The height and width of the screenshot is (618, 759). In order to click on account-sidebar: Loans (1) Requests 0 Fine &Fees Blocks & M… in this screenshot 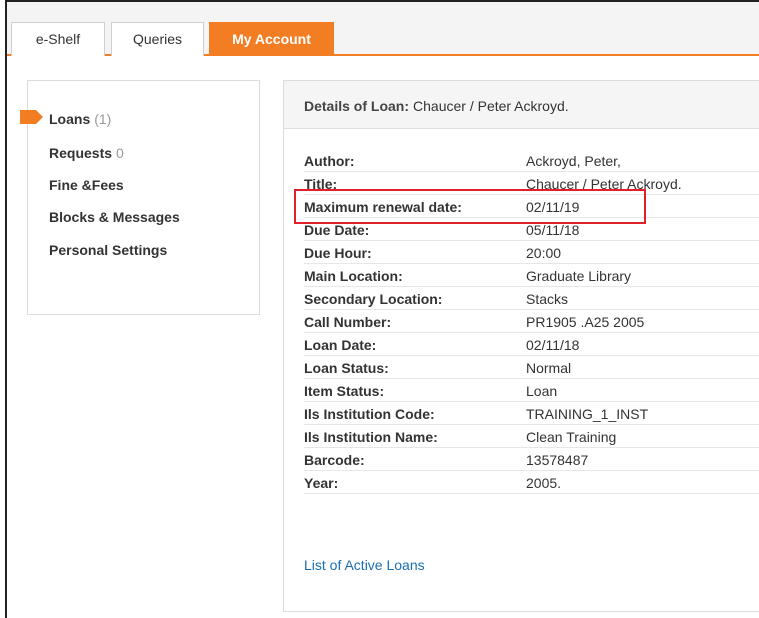, I will do `click(143, 197)`.